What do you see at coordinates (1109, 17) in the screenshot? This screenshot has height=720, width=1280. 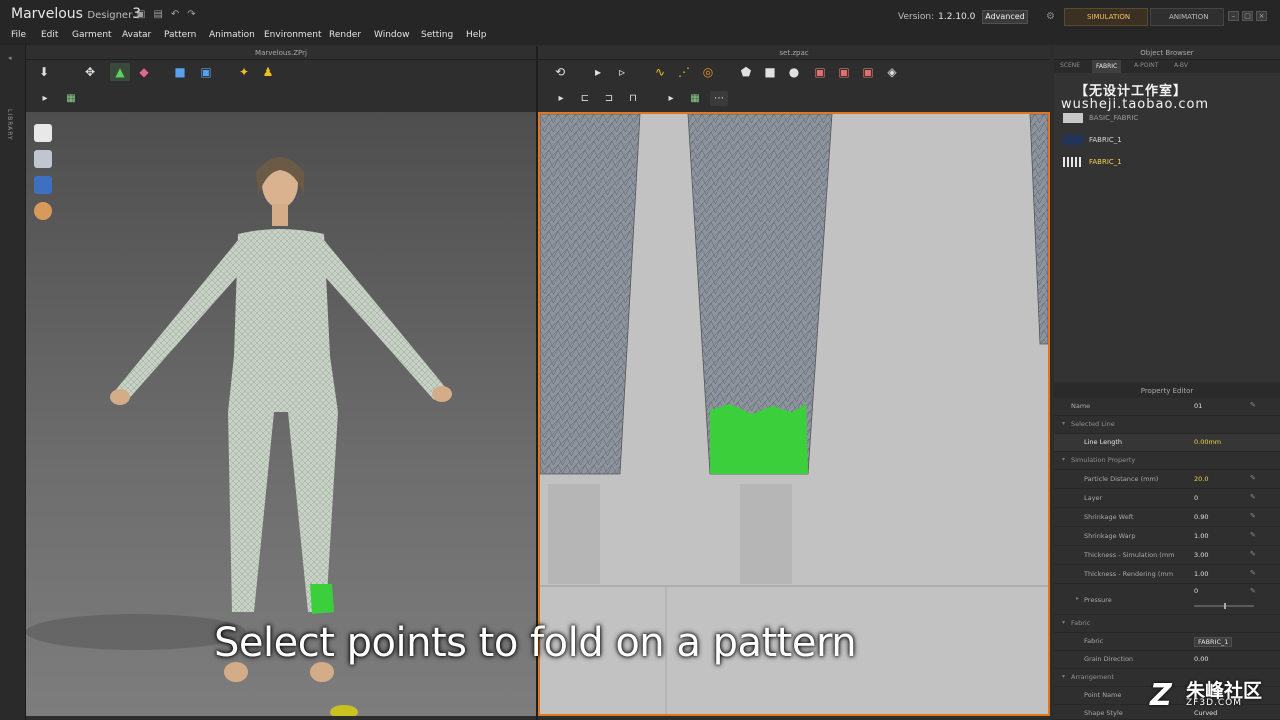 I see `simulation-label: SIMULATION` at bounding box center [1109, 17].